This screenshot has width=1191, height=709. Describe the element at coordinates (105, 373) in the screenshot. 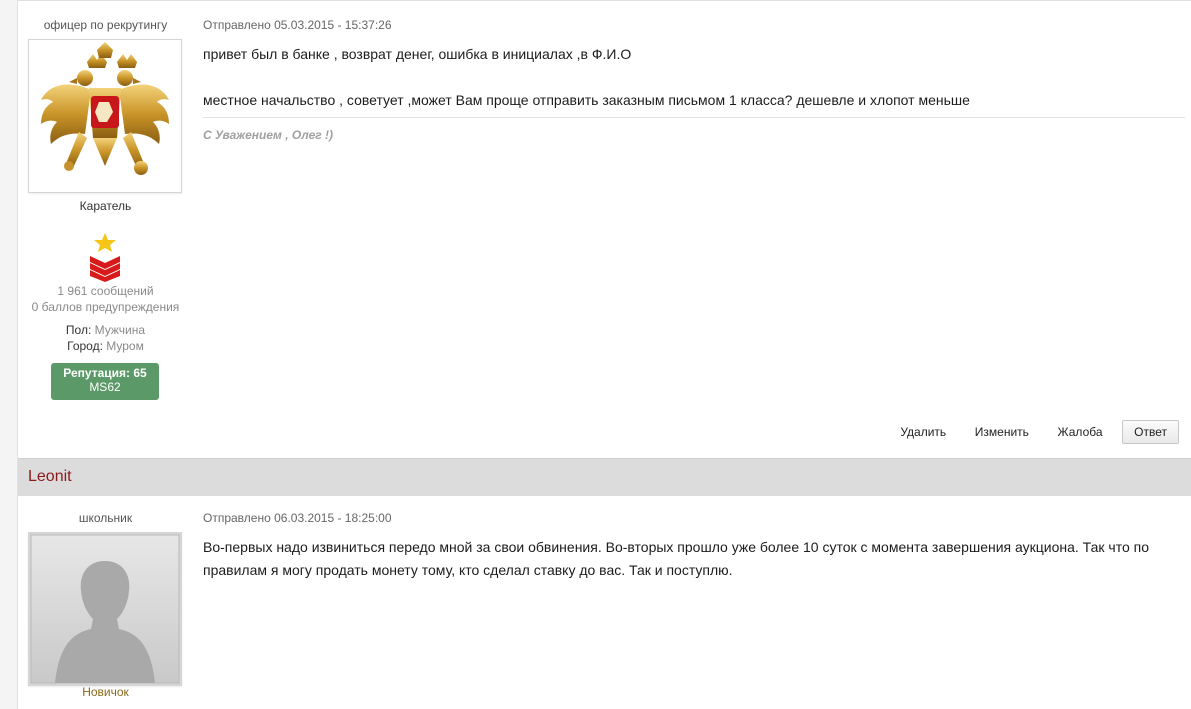

I see `reputation-value: Репутация: 65` at that location.